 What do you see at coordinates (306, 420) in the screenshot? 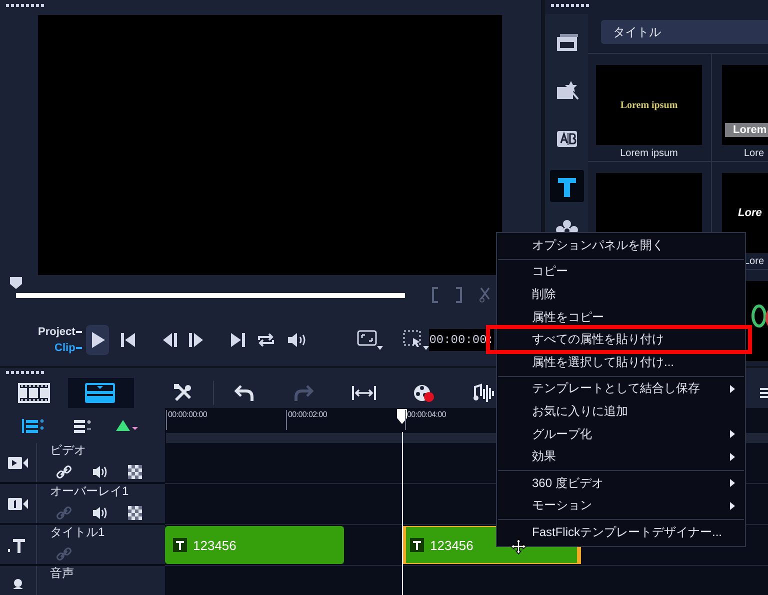
I see `ruler-time-label: 00:00:02:00` at bounding box center [306, 420].